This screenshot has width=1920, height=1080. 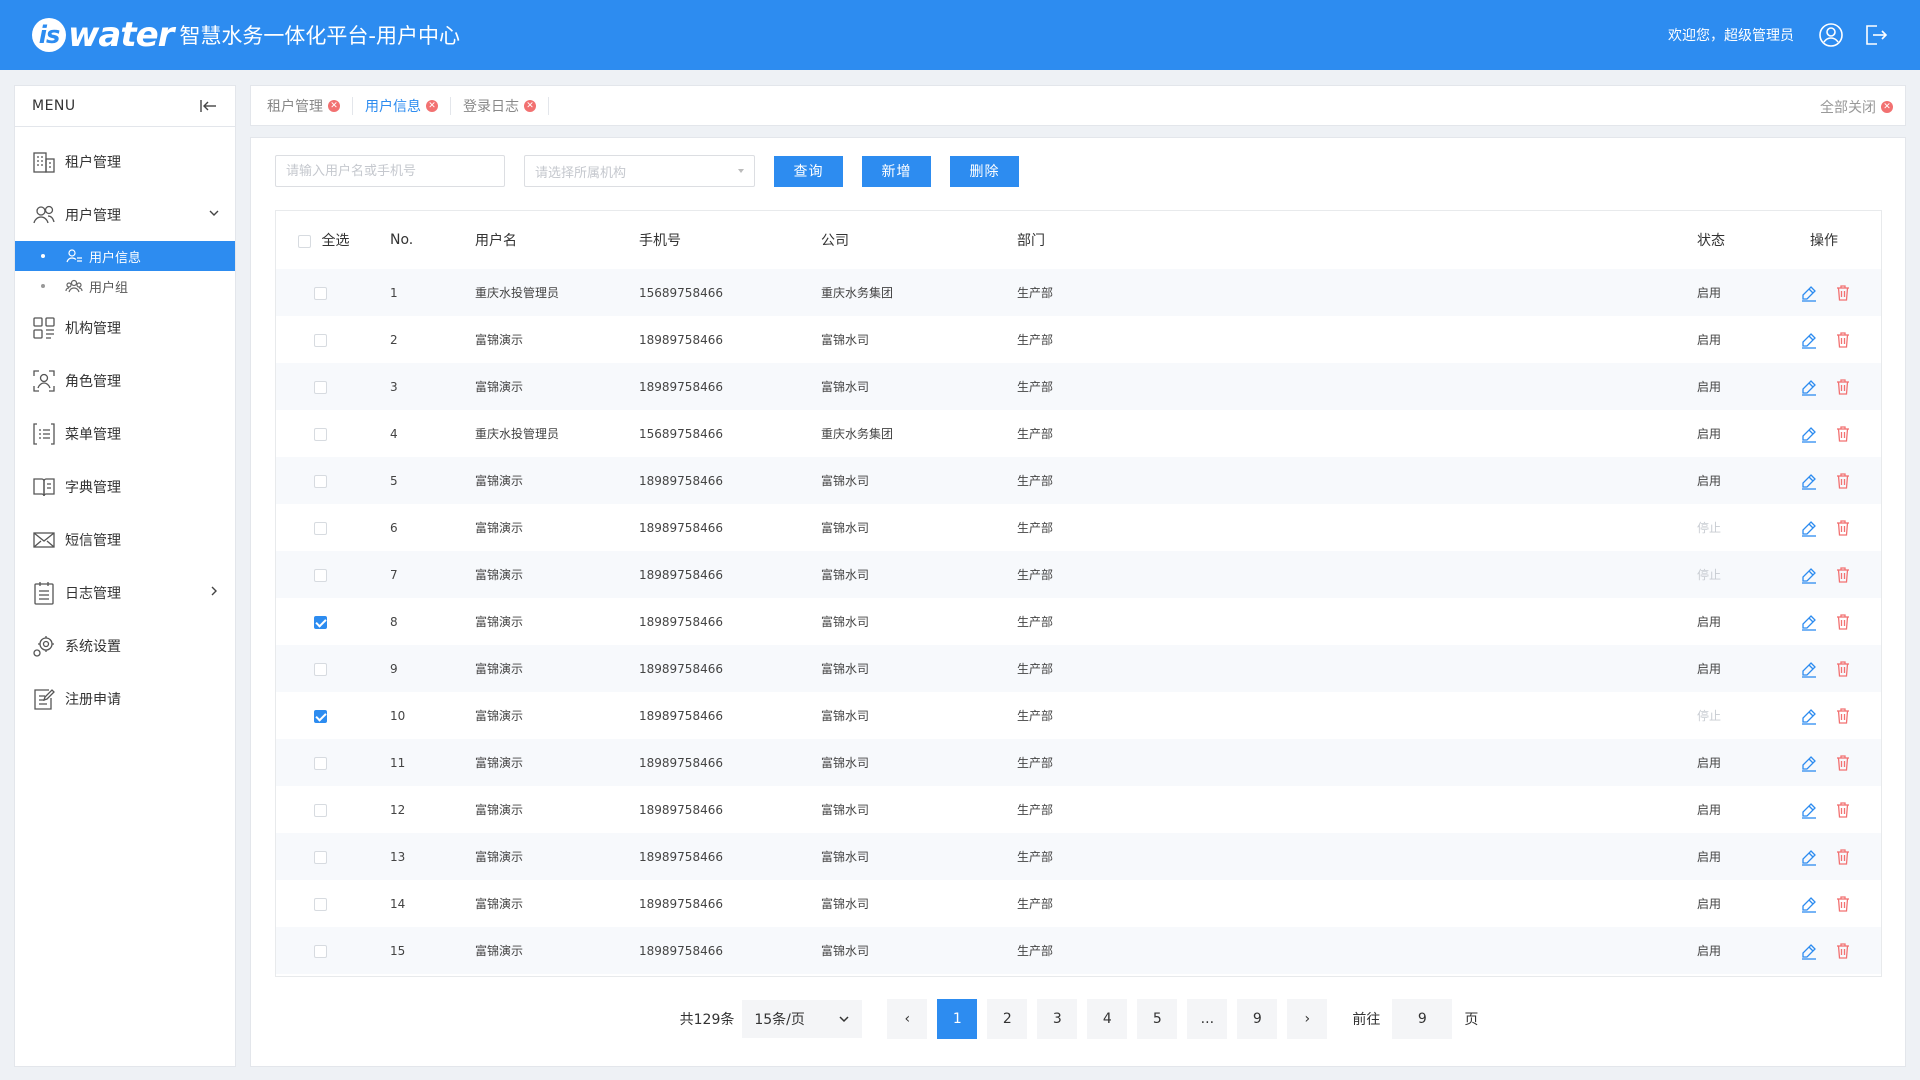 I want to click on page-button: 9, so click(x=1257, y=1019).